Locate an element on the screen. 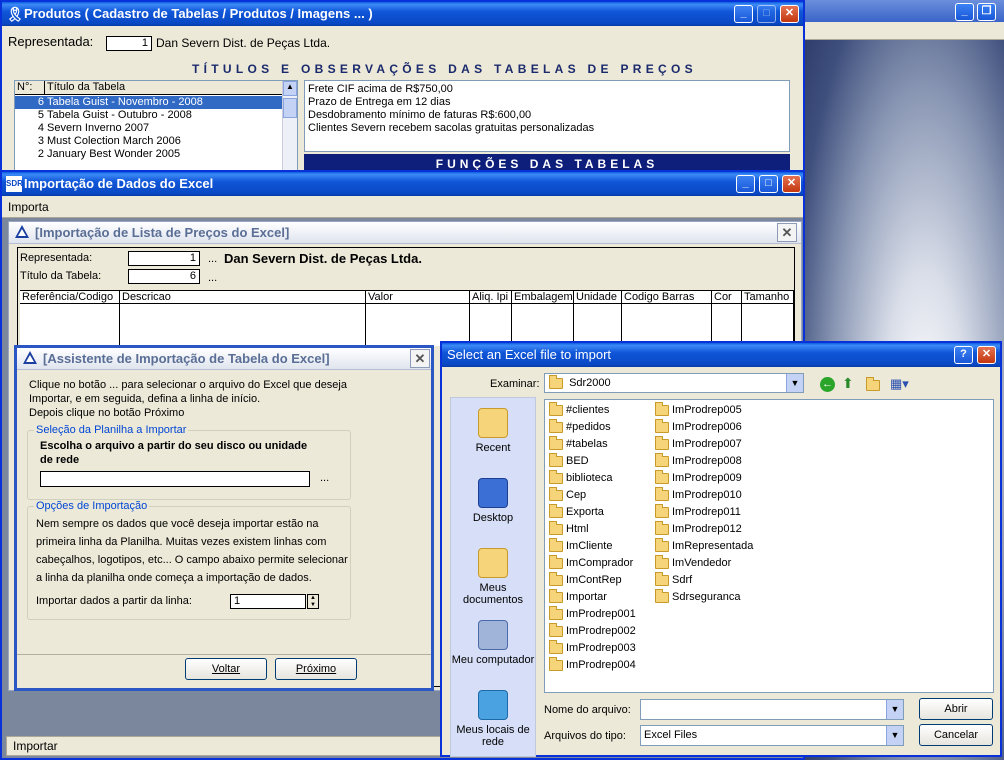 The height and width of the screenshot is (760, 1004). linha-input: 1 is located at coordinates (268, 601).